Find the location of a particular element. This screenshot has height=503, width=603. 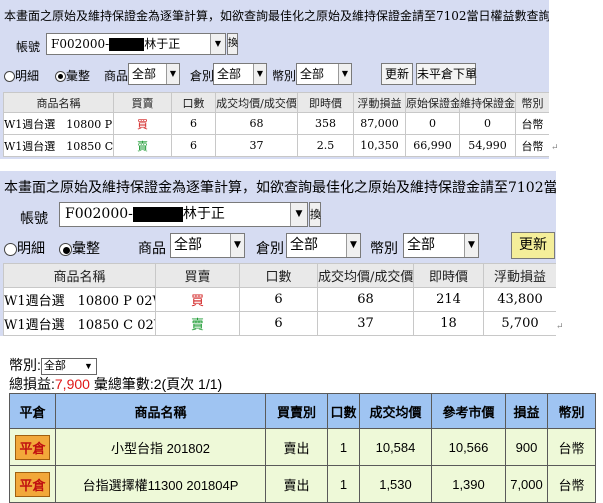

account-name: 林于正 is located at coordinates (162, 44).